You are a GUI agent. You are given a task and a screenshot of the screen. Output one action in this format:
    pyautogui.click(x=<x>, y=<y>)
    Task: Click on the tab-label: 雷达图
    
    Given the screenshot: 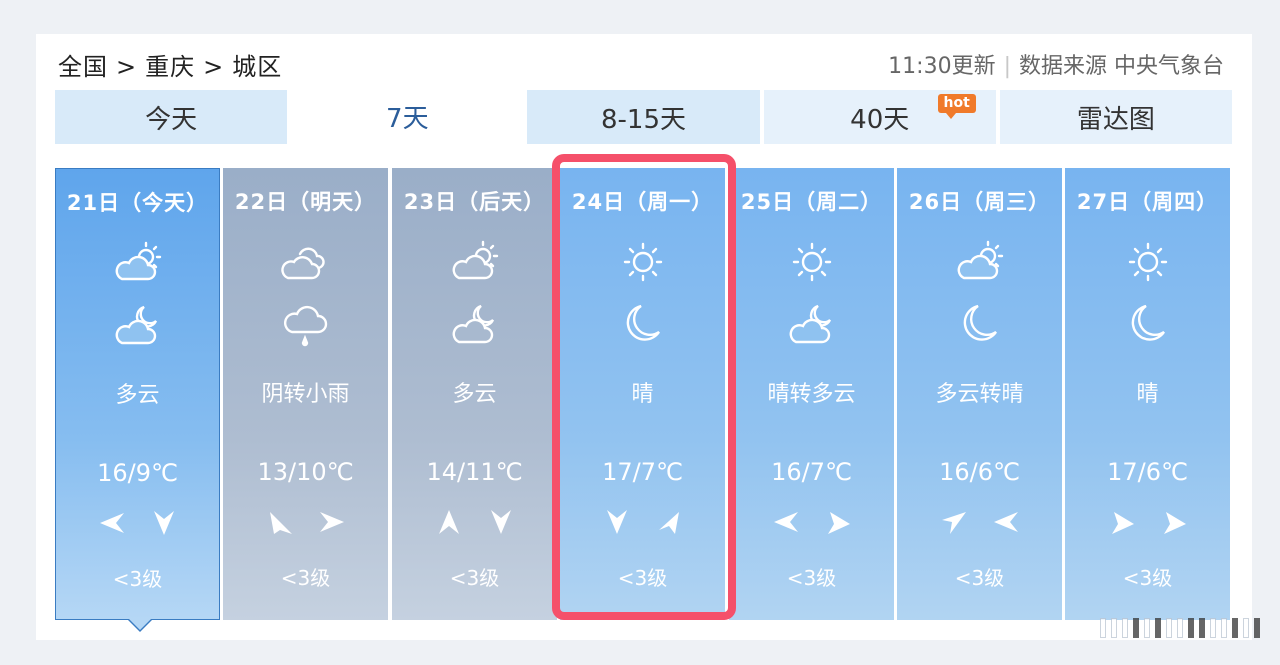 What is the action you would take?
    pyautogui.click(x=1115, y=119)
    